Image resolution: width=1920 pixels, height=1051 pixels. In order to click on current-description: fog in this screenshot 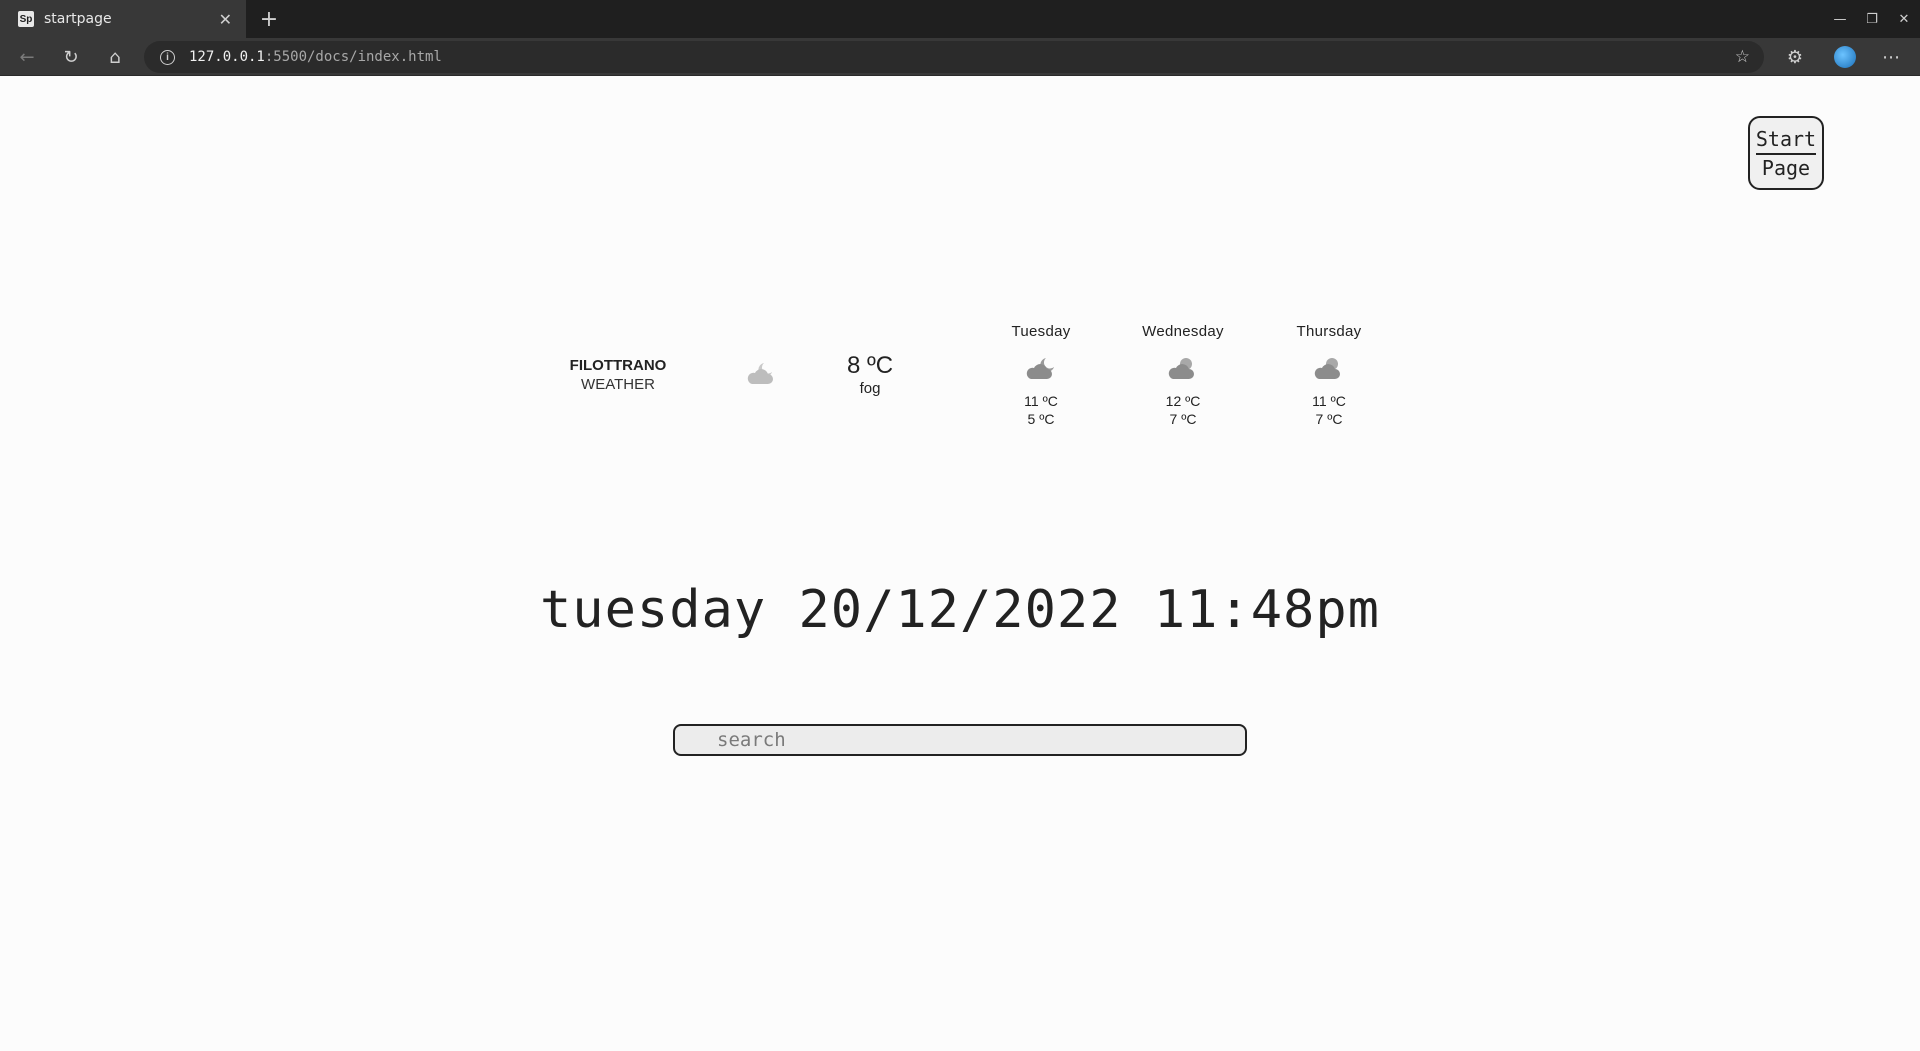, I will do `click(870, 388)`.